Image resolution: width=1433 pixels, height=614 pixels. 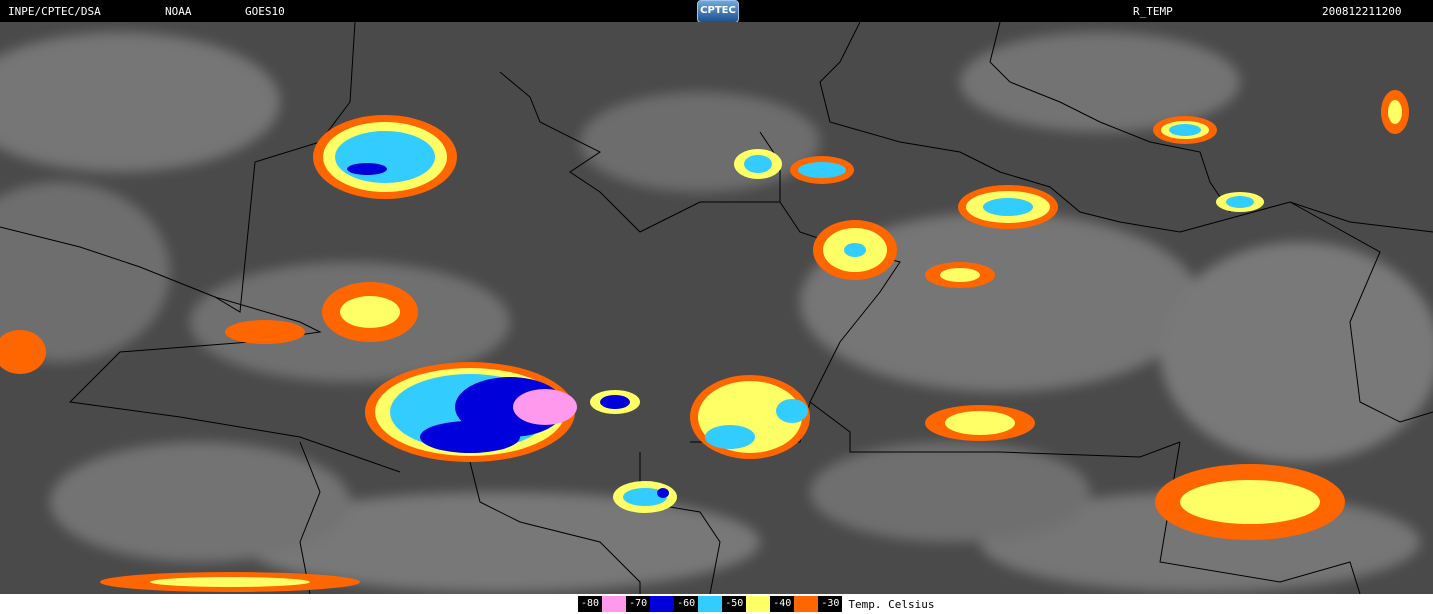 What do you see at coordinates (638, 604) in the screenshot?
I see `legend-label: -70` at bounding box center [638, 604].